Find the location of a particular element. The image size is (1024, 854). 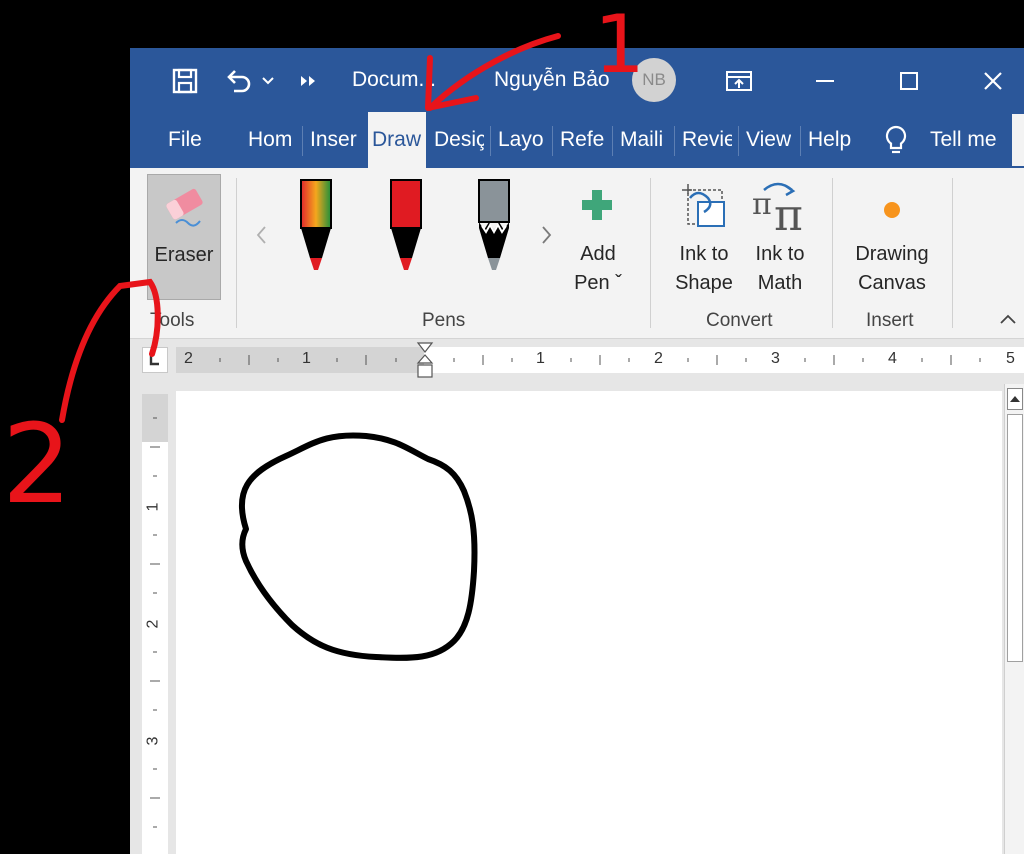

plus-icon is located at coordinates (597, 205).